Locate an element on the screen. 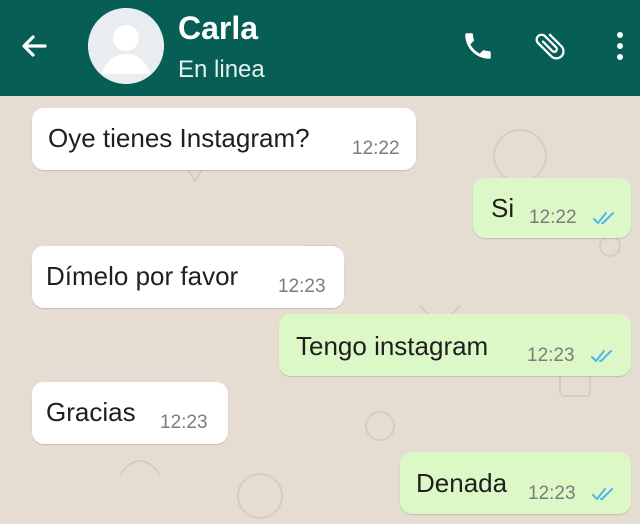 Image resolution: width=640 pixels, height=524 pixels. paperclip-icon is located at coordinates (550, 46).